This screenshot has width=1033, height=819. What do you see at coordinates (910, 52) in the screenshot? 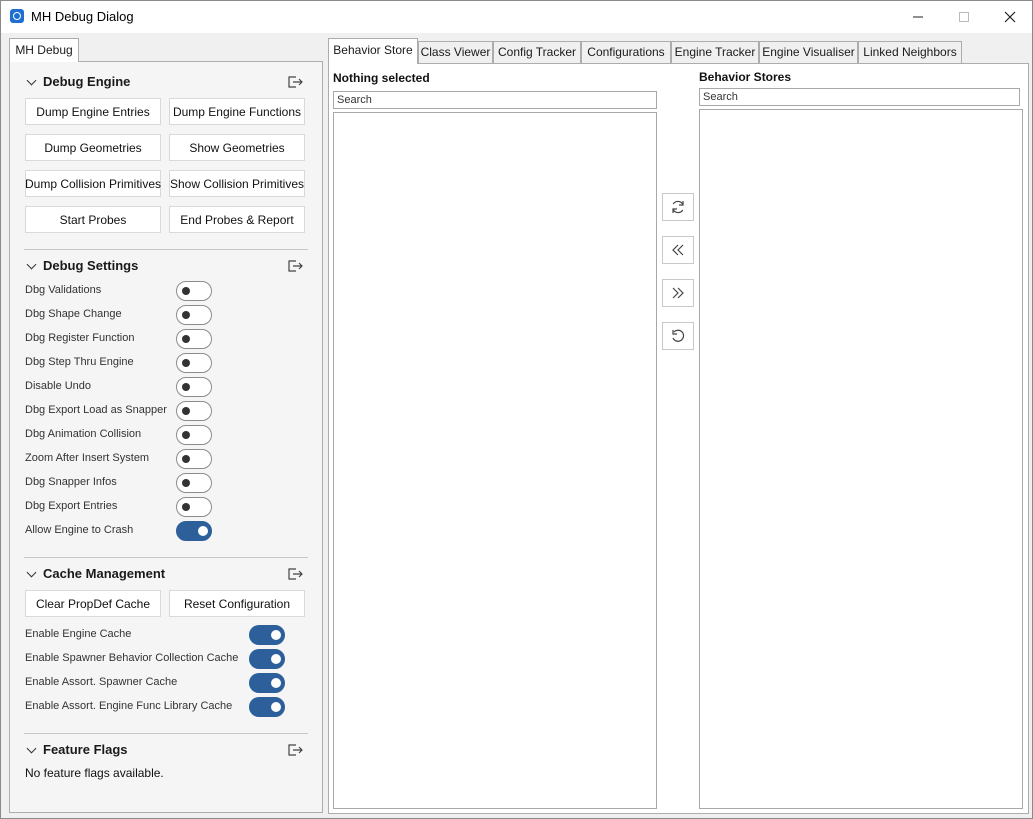
I see `tab-linked-neighbors: Linked Neighbors` at bounding box center [910, 52].